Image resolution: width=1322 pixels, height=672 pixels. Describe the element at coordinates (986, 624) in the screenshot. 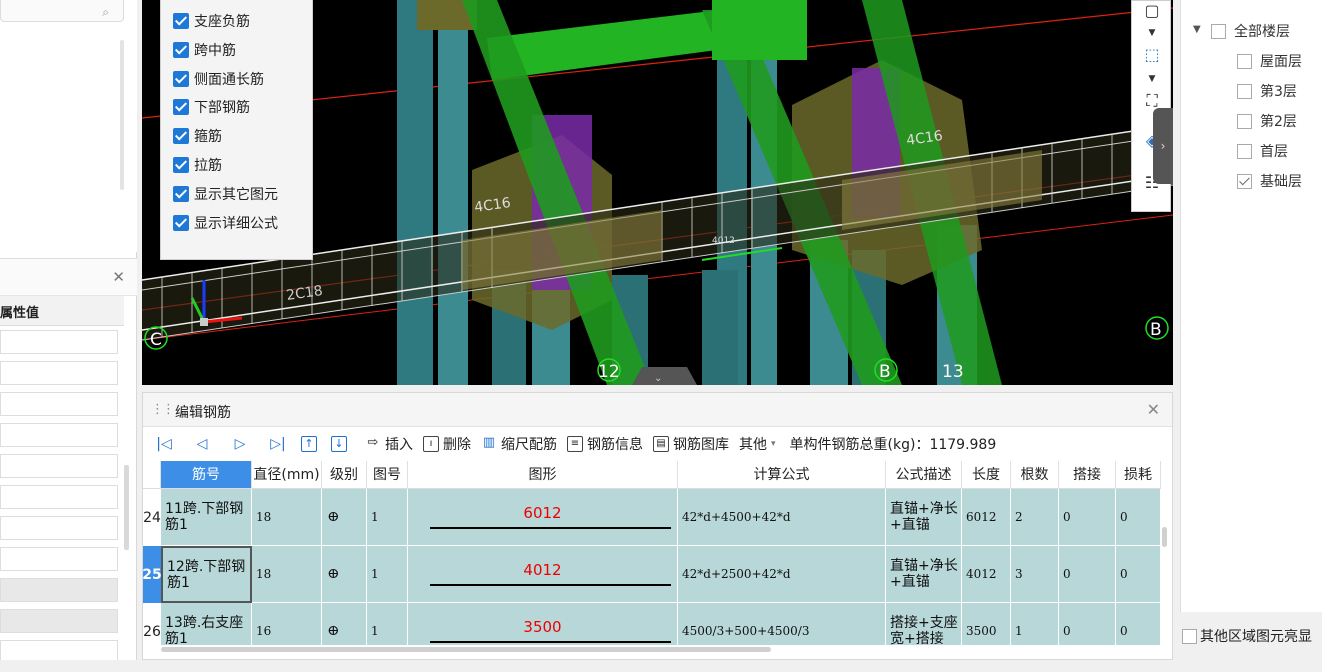

I see `length-cell: 3500` at that location.